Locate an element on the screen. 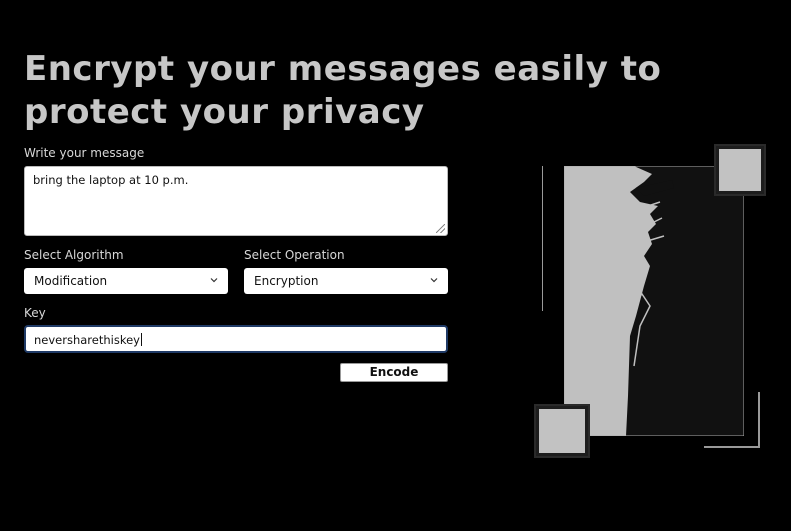 The width and height of the screenshot is (791, 531). spy-silhouette-icon is located at coordinates (654, 301).